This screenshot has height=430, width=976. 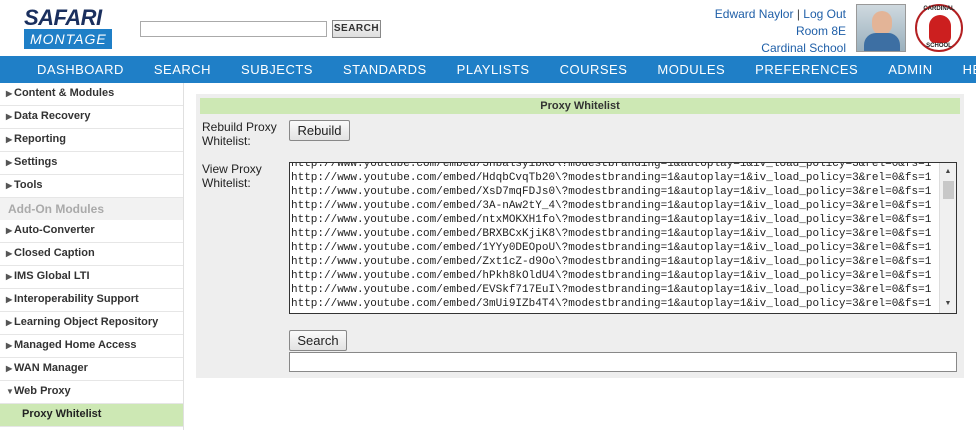 I want to click on sidebar-item-learning-object-repository: ▶ Learning Object Repository, so click(x=91, y=323).